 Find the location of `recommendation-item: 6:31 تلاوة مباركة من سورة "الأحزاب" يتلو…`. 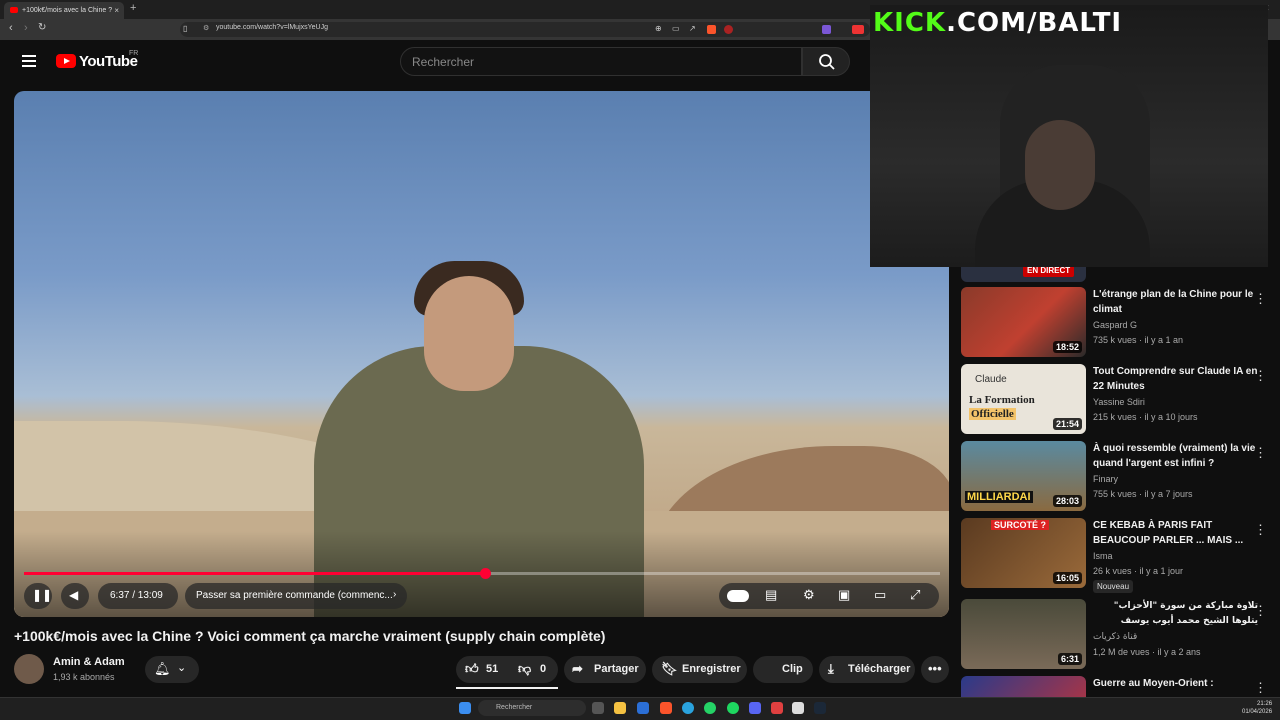

recommendation-item: 6:31 تلاوة مباركة من سورة "الأحزاب" يتلو… is located at coordinates (1116, 635).